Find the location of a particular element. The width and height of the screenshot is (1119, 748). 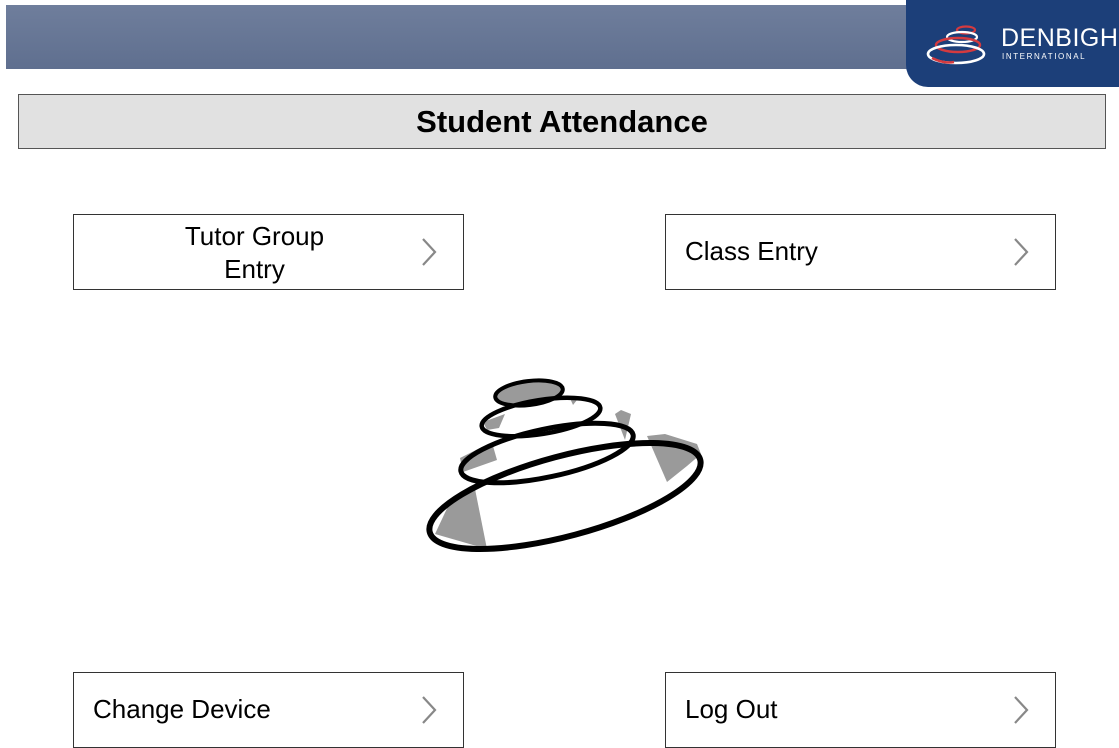

class-entry-button: Class Entry is located at coordinates (860, 252).